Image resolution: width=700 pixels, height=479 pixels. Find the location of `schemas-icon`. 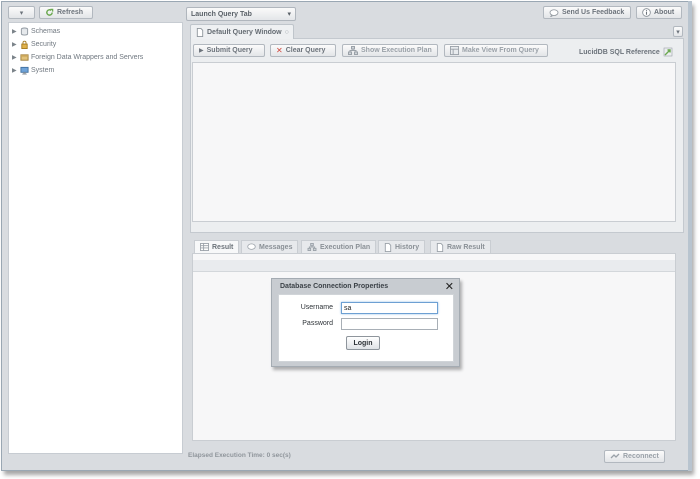

schemas-icon is located at coordinates (24, 31).